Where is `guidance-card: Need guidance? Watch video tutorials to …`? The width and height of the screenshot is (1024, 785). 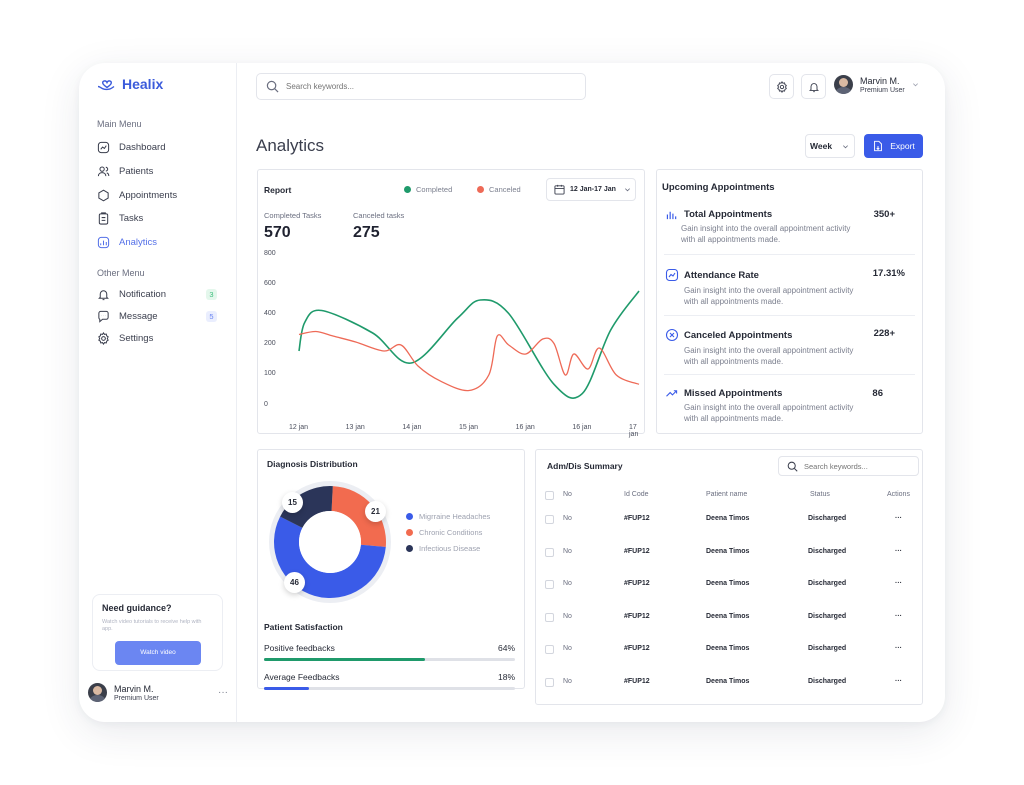
guidance-card: Need guidance? Watch video tutorials to … is located at coordinates (157, 632).